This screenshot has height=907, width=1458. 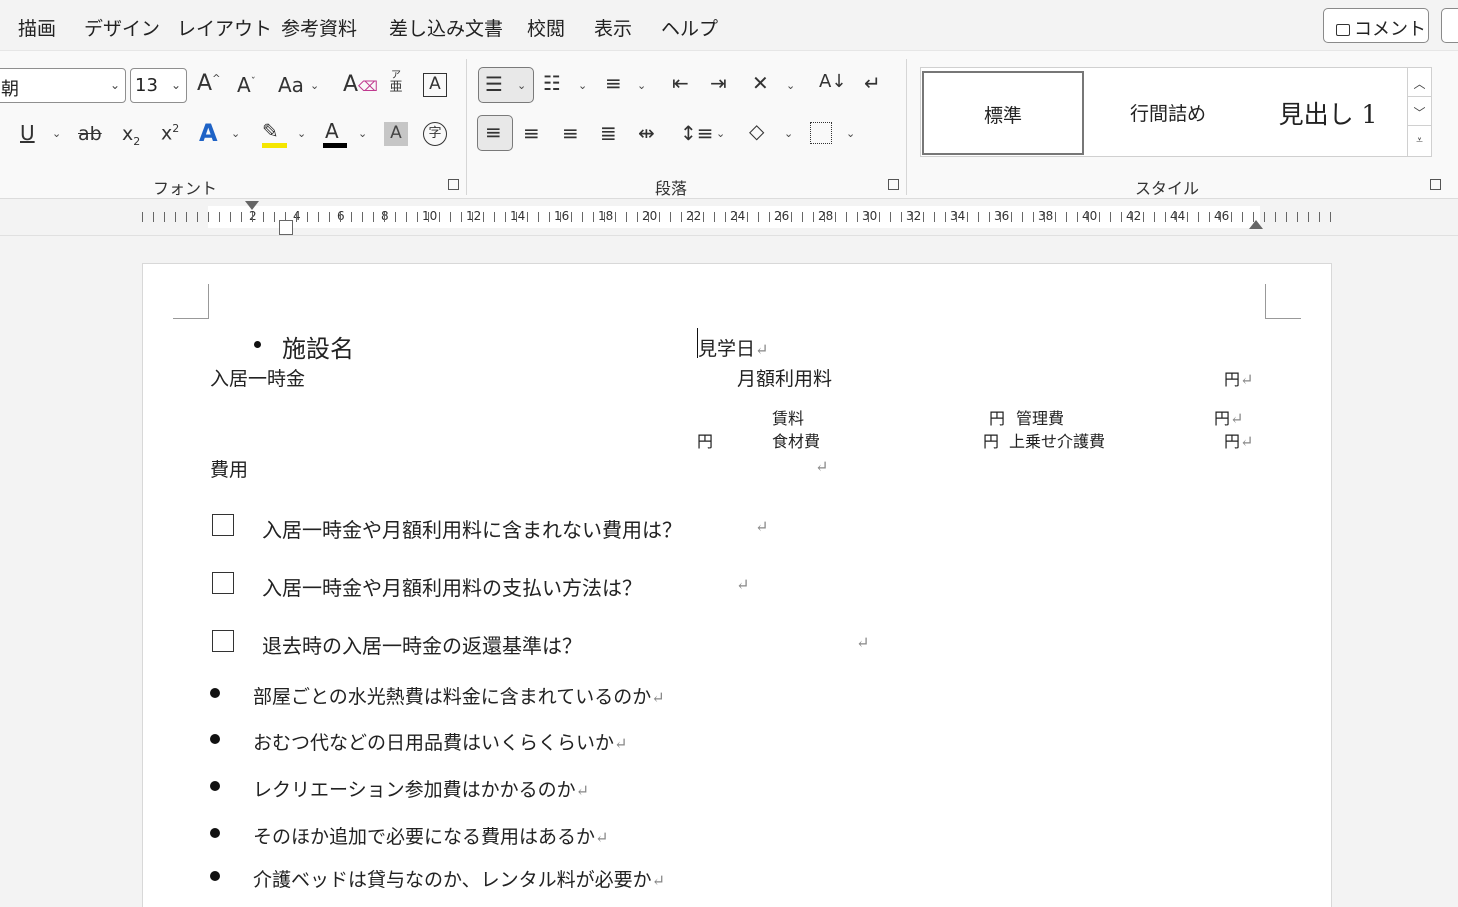 I want to click on asian-layout-icon: ✕, so click(x=760, y=83).